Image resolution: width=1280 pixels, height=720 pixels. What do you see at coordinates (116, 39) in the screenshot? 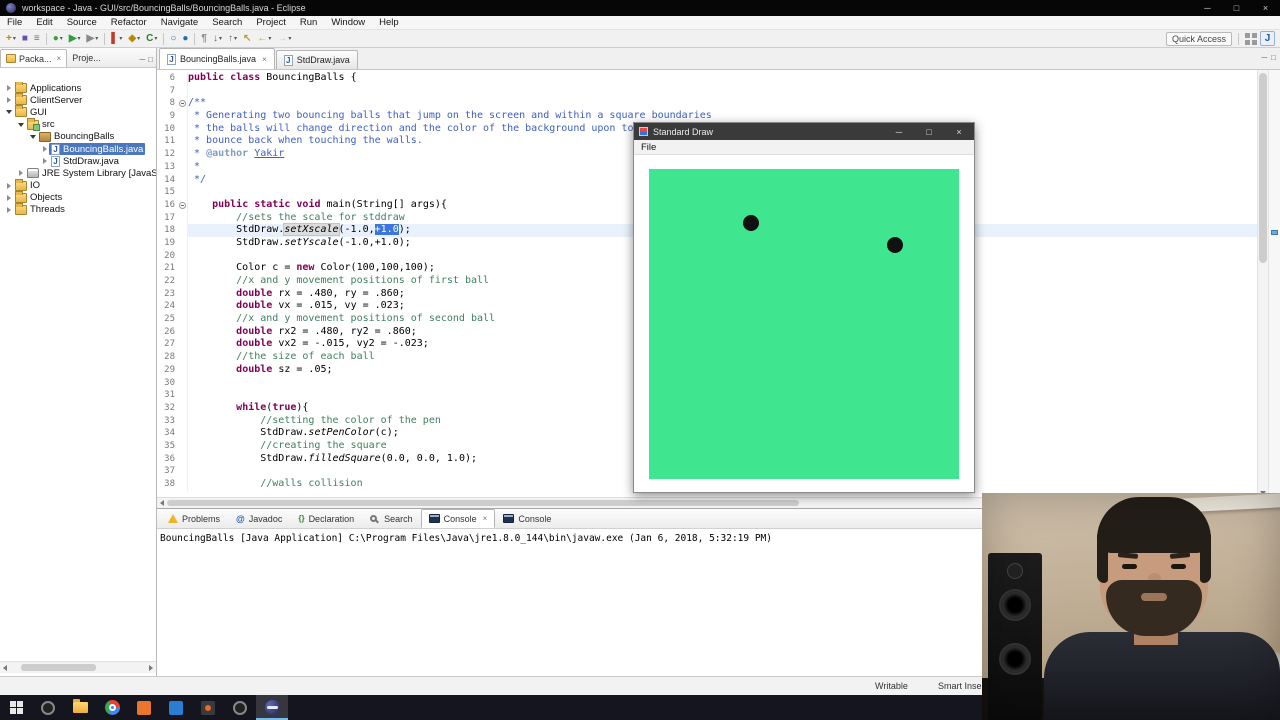
I see `coverage-button: ▌ ▾` at bounding box center [116, 39].